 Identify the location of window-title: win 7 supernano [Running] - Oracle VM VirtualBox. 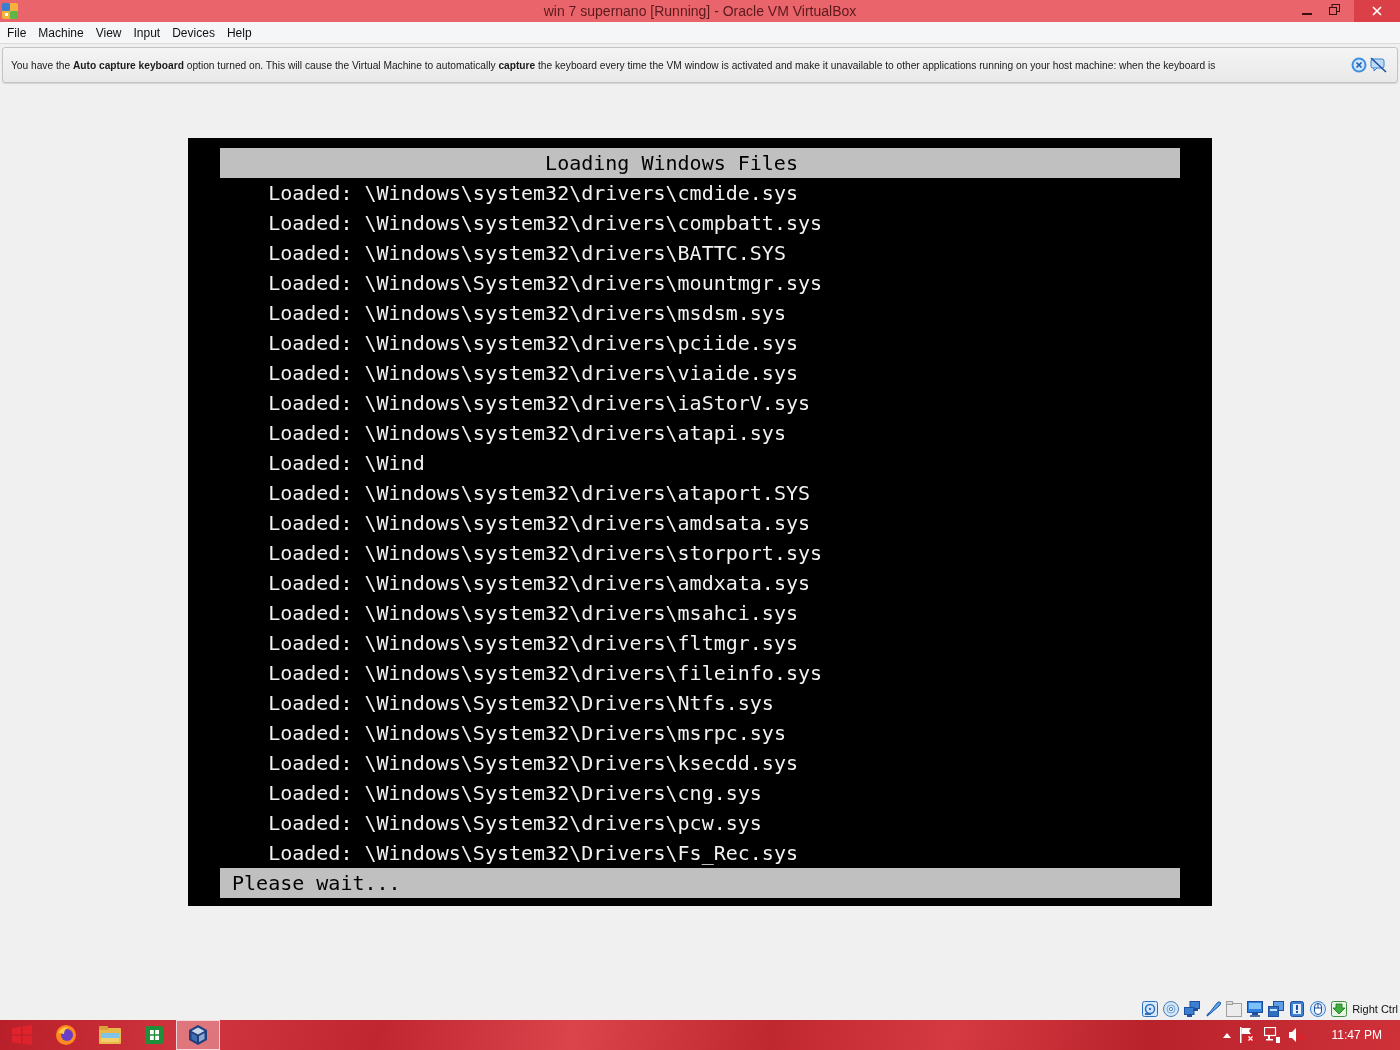
(700, 11).